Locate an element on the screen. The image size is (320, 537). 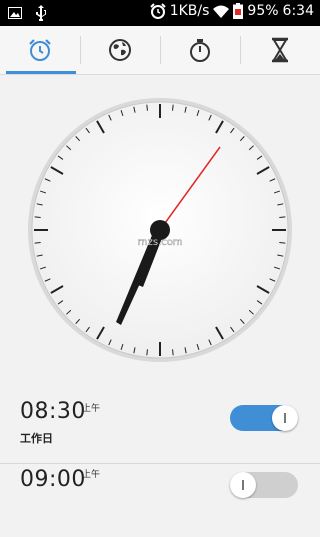
alarm-item: 09:00 上午 is located at coordinates (160, 500).